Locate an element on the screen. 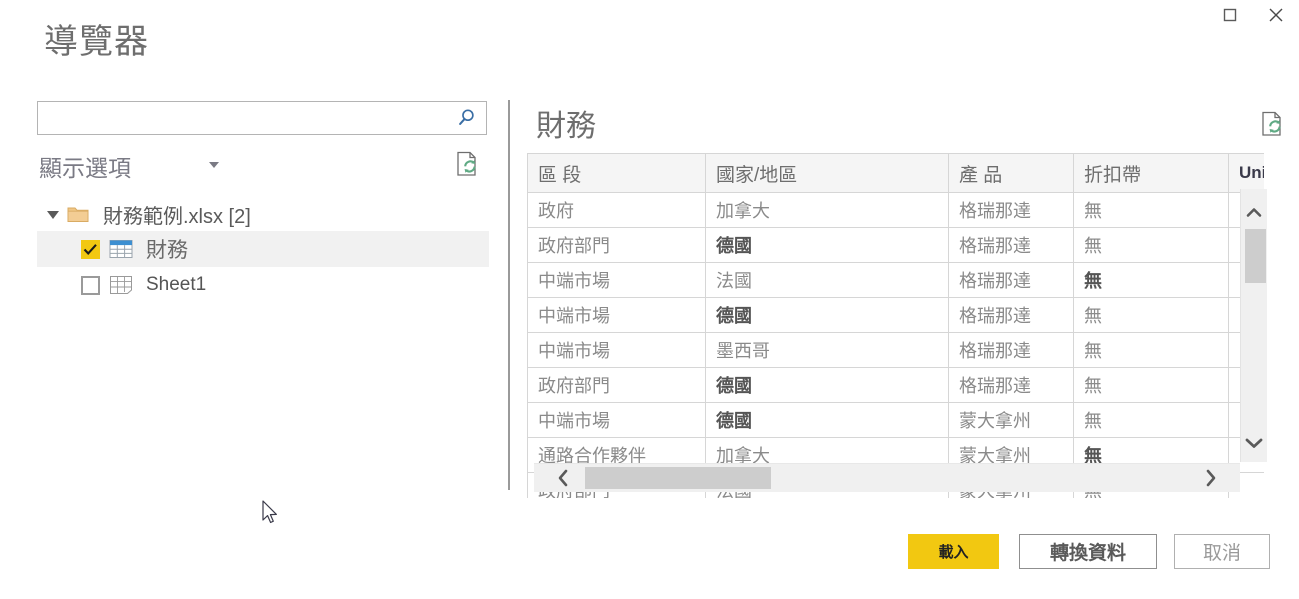 The height and width of the screenshot is (599, 1299). scroll-left-button is located at coordinates (563, 478).